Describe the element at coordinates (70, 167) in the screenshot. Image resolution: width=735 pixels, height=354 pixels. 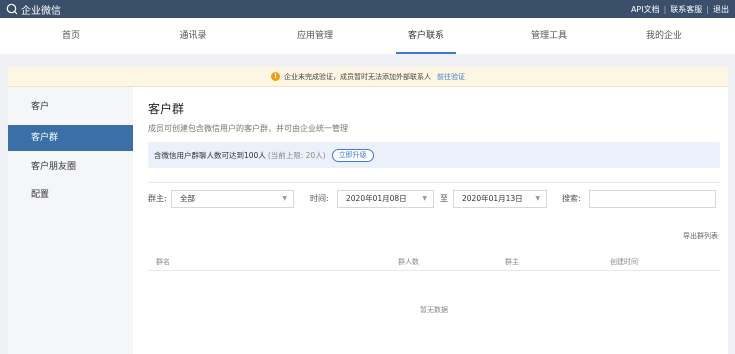
I see `sidebar-item-moments: 客户朋友圈` at that location.